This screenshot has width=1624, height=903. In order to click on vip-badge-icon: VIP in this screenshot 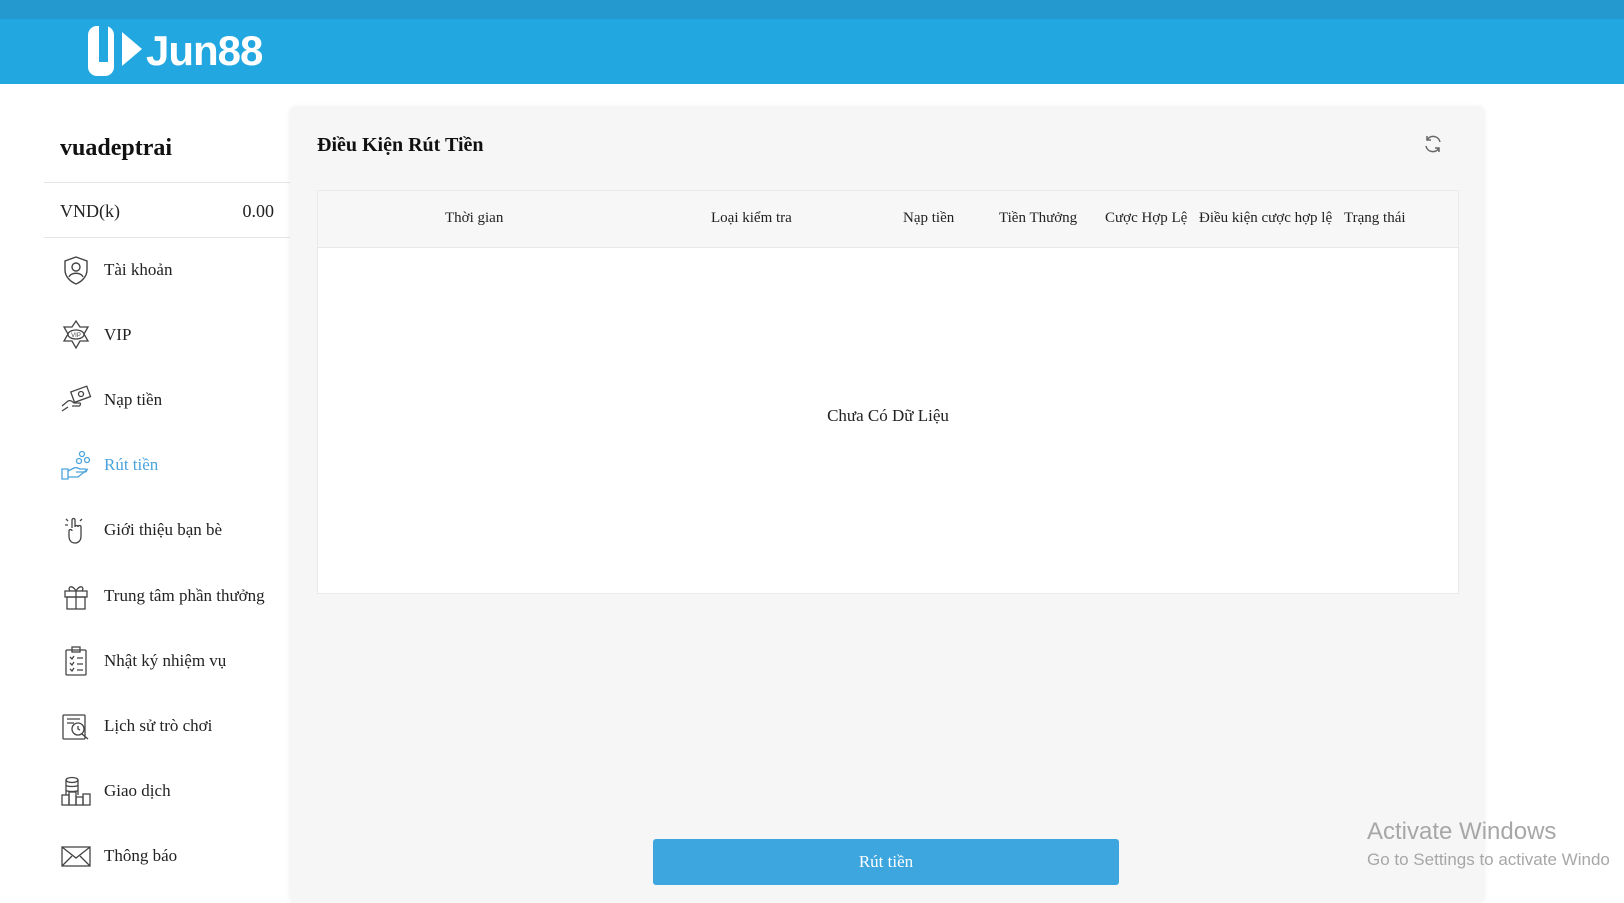, I will do `click(76, 334)`.